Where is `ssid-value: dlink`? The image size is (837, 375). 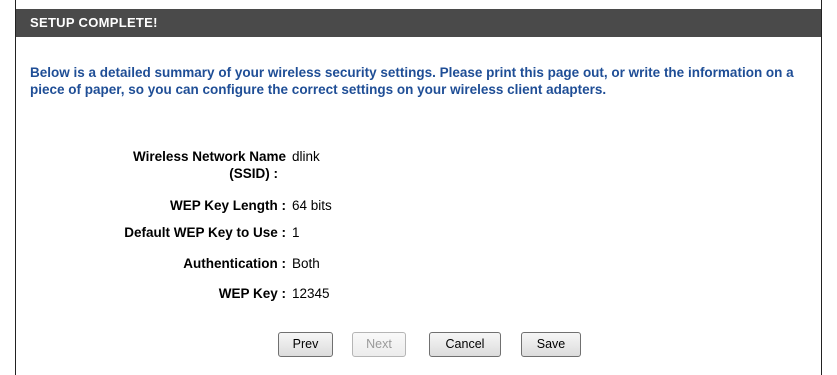 ssid-value: dlink is located at coordinates (306, 156).